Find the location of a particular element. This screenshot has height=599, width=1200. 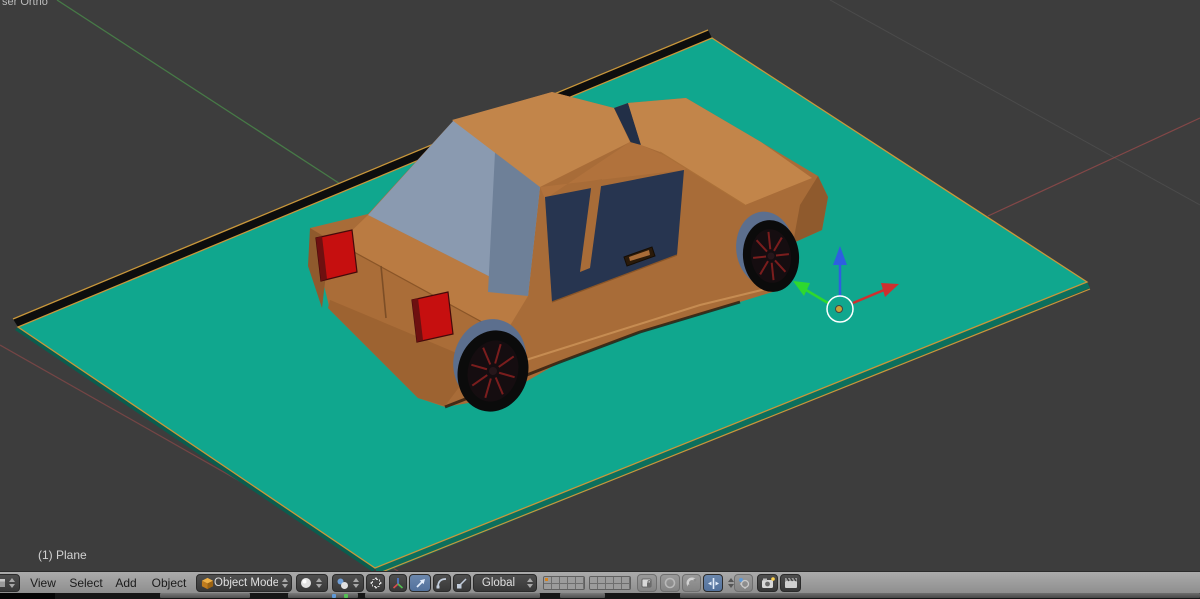

render-still-button is located at coordinates (767, 583).